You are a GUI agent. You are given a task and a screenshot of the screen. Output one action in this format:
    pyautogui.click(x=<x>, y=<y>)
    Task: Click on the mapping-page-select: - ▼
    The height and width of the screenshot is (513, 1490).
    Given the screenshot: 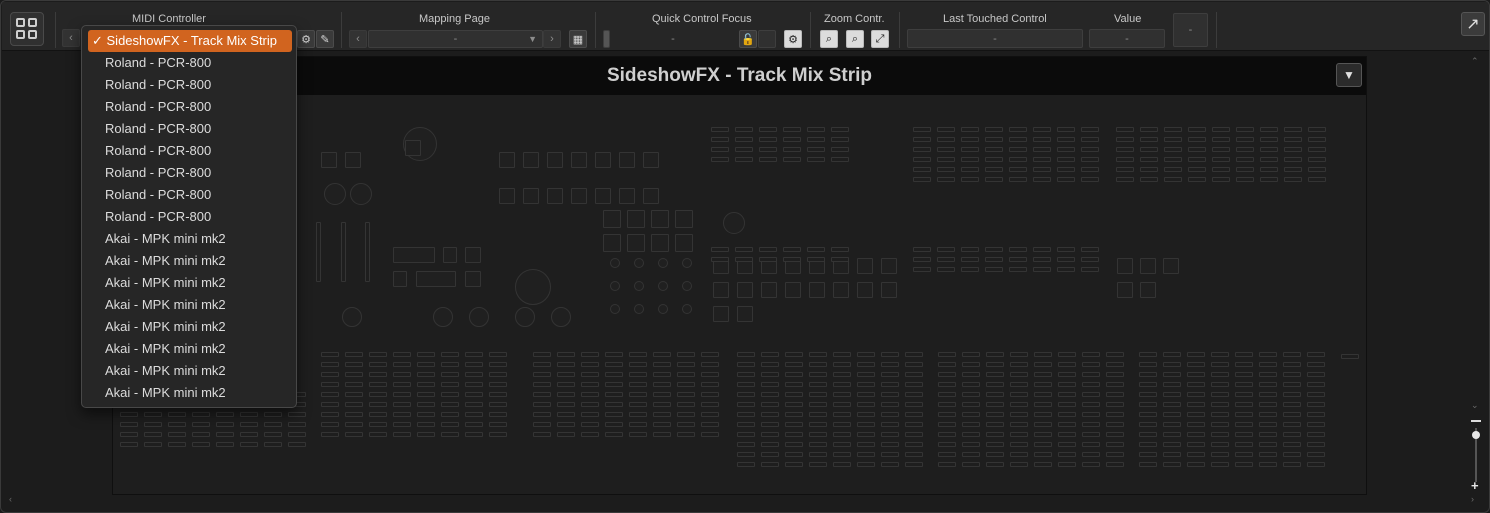 What is the action you would take?
    pyautogui.click(x=455, y=39)
    